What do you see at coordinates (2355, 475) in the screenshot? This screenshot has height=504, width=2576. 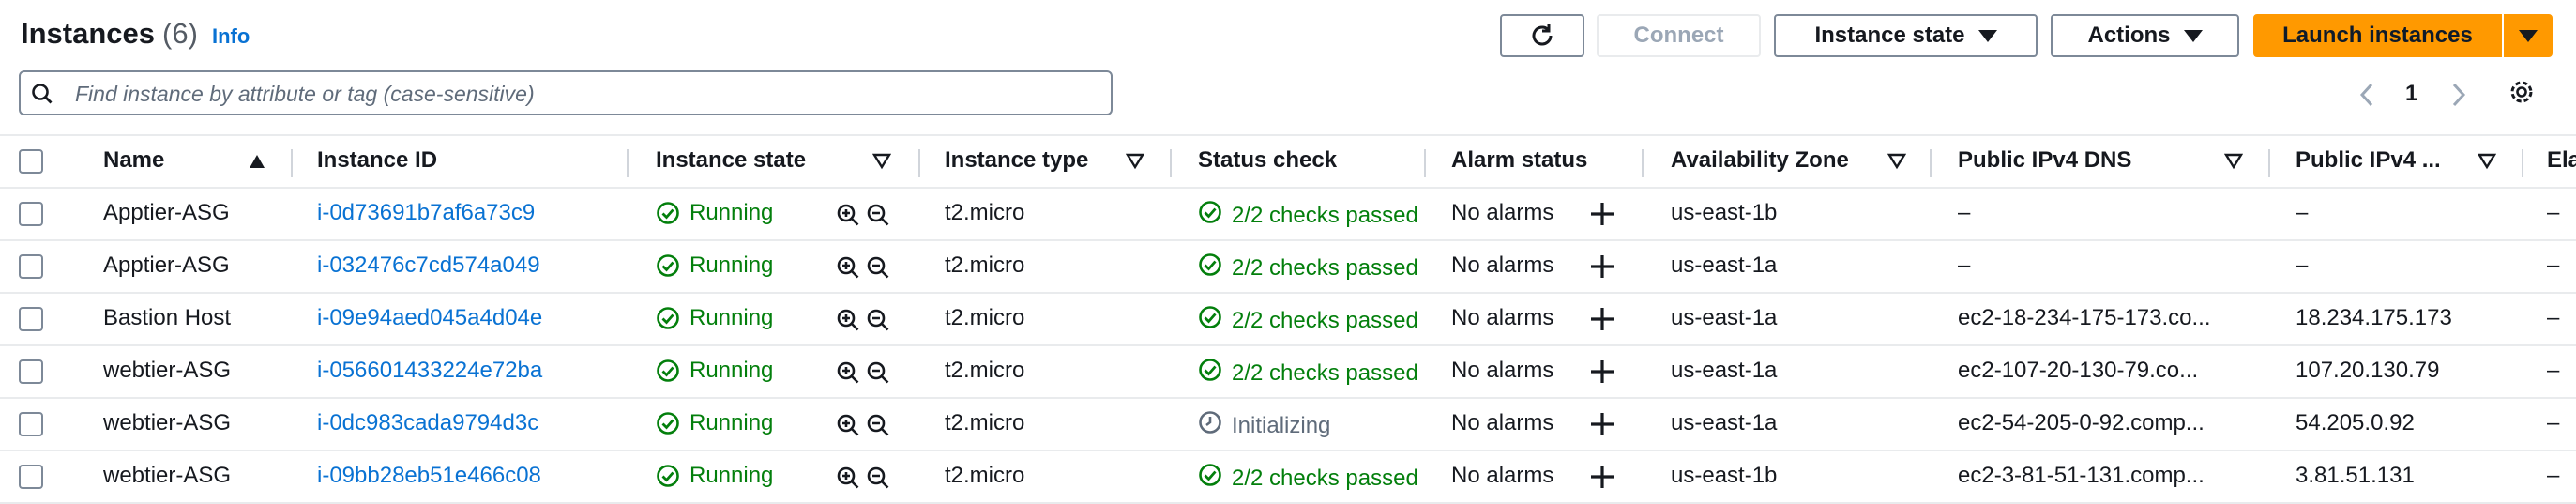 I see `cell-public-ip: 3.81.51.131` at bounding box center [2355, 475].